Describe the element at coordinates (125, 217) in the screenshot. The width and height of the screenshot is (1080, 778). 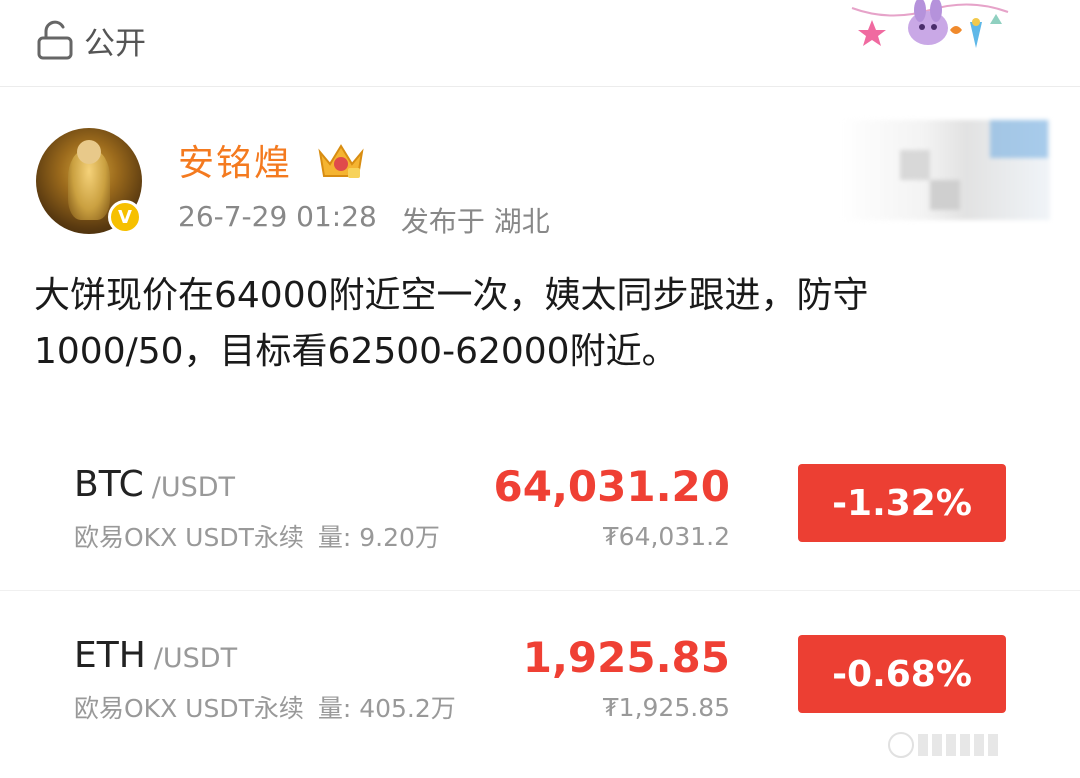
I see `verified-v-icon: V` at that location.